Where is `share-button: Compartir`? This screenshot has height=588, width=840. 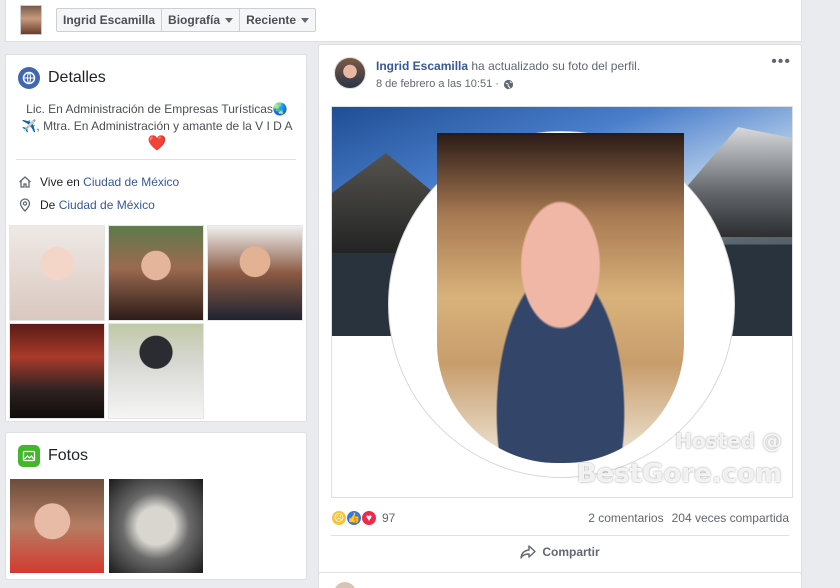 share-button: Compartir is located at coordinates (560, 552).